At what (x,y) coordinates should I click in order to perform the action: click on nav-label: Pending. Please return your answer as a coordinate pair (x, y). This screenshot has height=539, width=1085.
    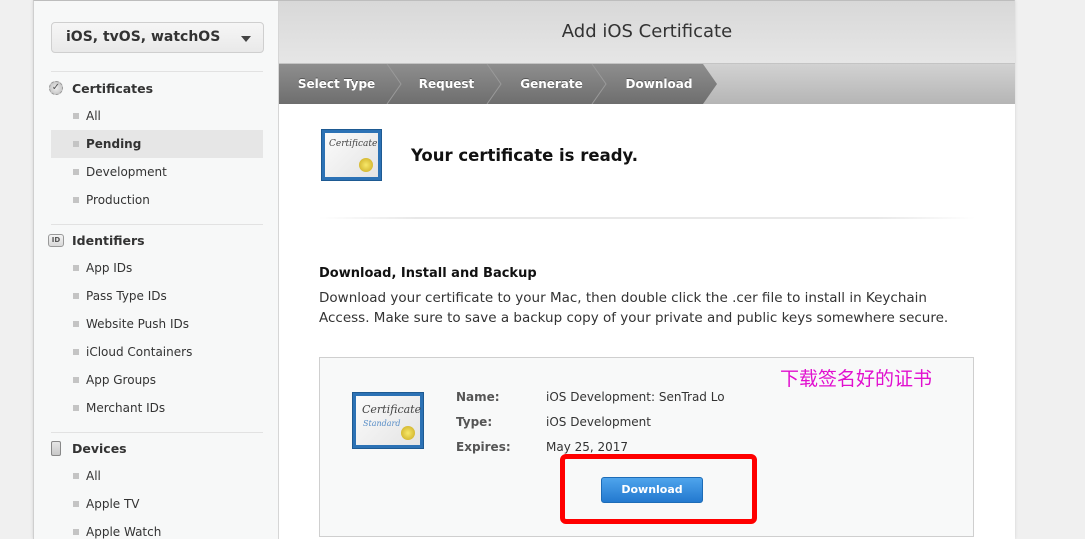
    Looking at the image, I should click on (114, 144).